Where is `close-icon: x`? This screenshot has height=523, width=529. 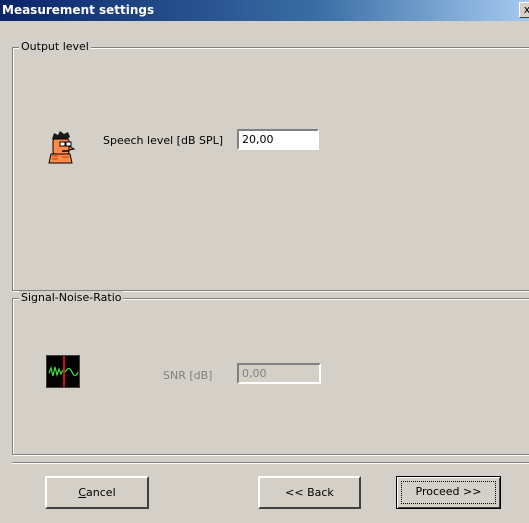 close-icon: x is located at coordinates (526, 9).